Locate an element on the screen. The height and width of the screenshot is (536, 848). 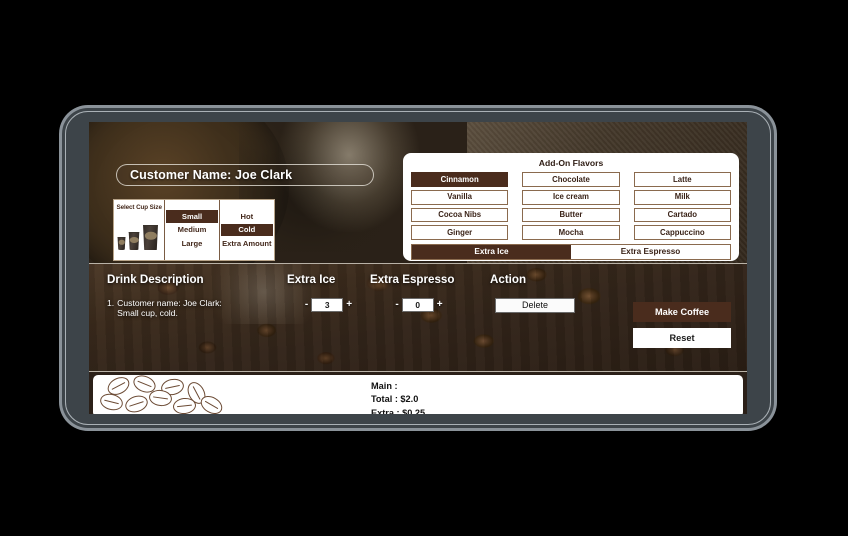
order-row-description-line1: Customer name: Joe Clark: is located at coordinates (169, 303).